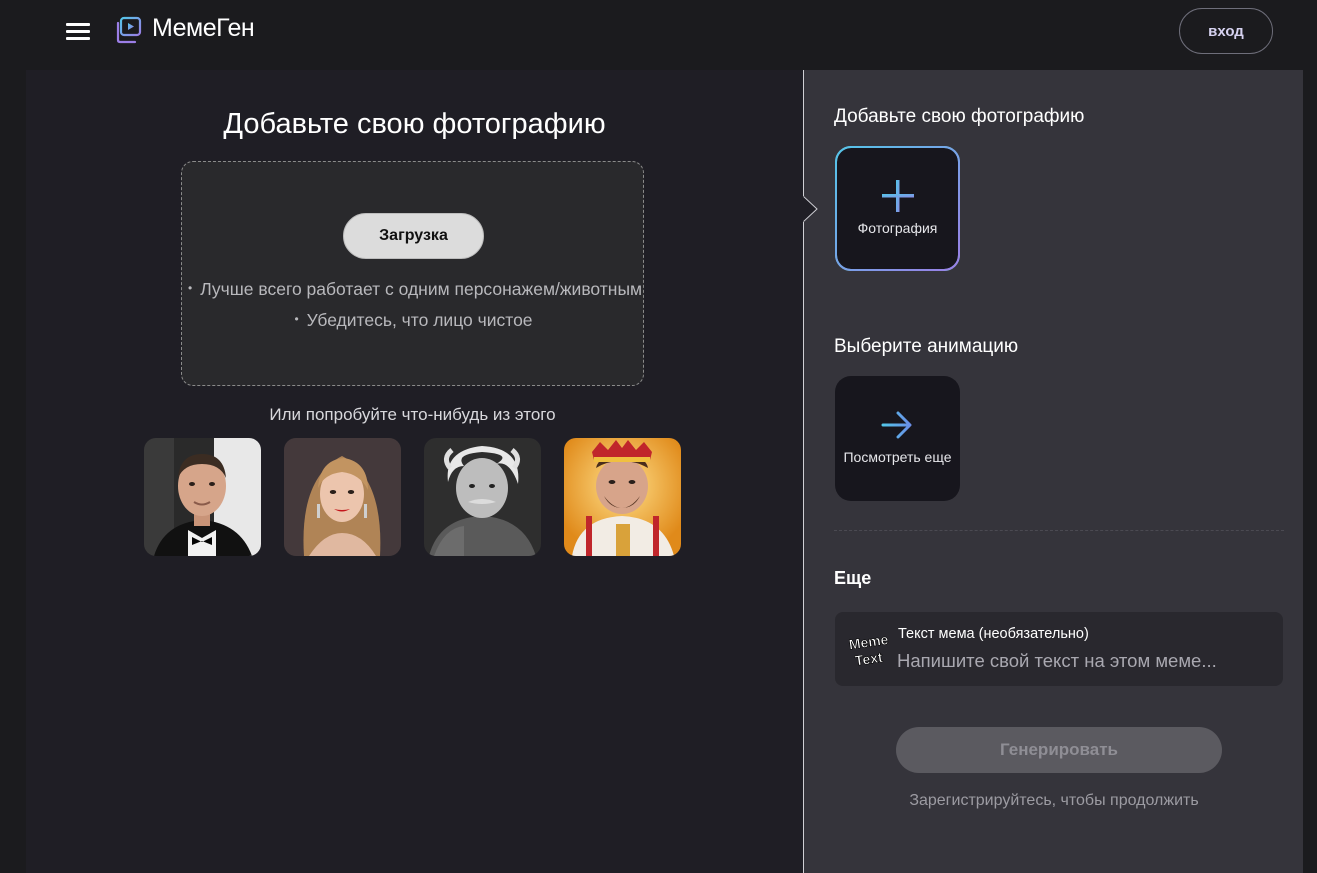 The image size is (1317, 873). Describe the element at coordinates (1226, 31) in the screenshot. I see `login-button: вход` at that location.